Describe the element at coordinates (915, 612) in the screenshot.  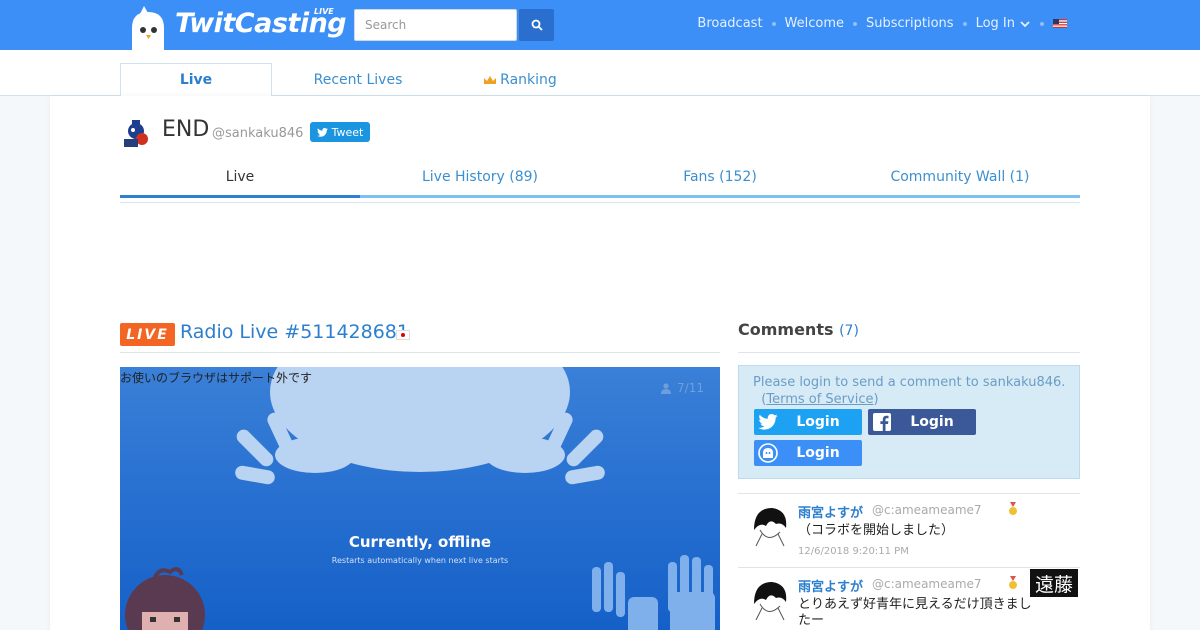
I see `comment-text: とりあえず好青年に見えるだけ頂きましたー` at that location.